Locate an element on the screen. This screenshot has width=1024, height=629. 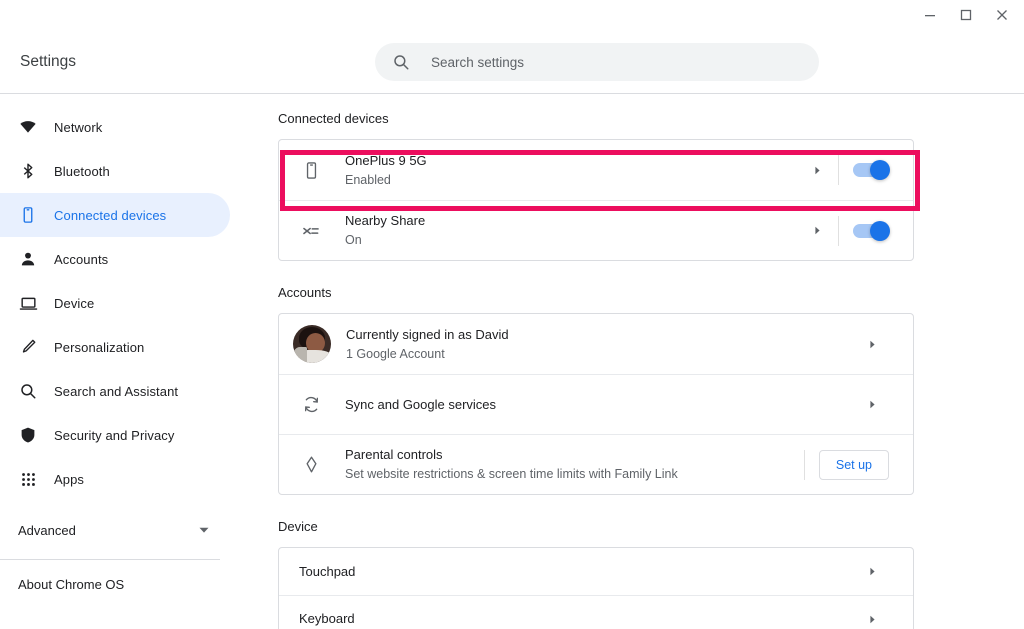
row-text: Sync and Google services is located at coordinates (600, 405).